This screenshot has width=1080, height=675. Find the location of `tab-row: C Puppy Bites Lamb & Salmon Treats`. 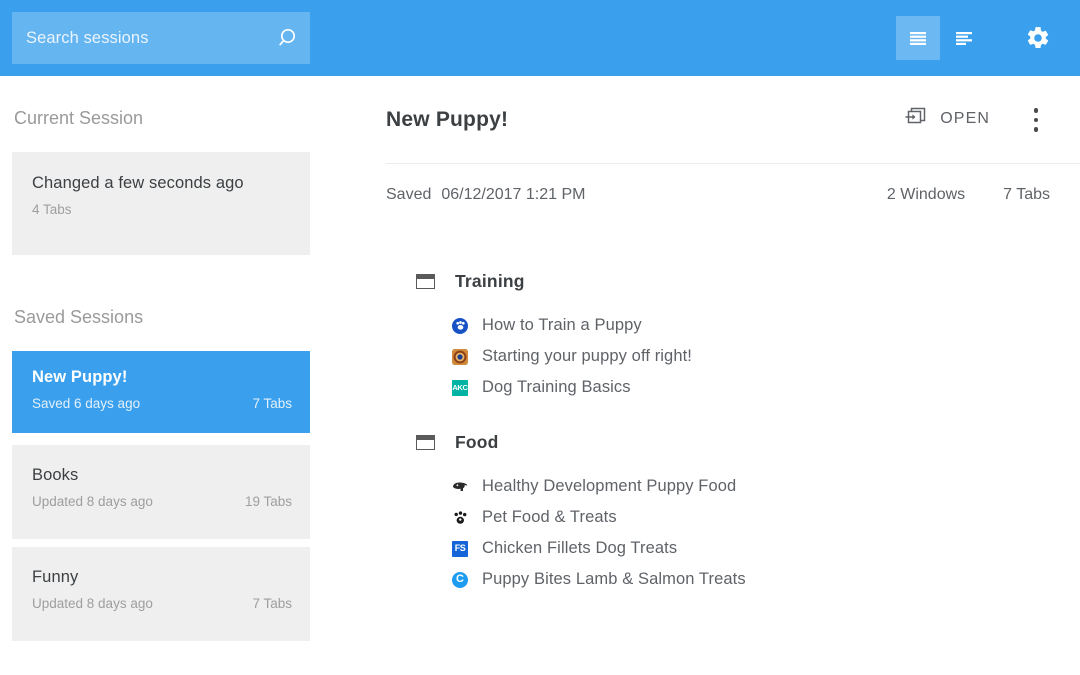

tab-row: C Puppy Bites Lamb & Salmon Treats is located at coordinates (705, 579).